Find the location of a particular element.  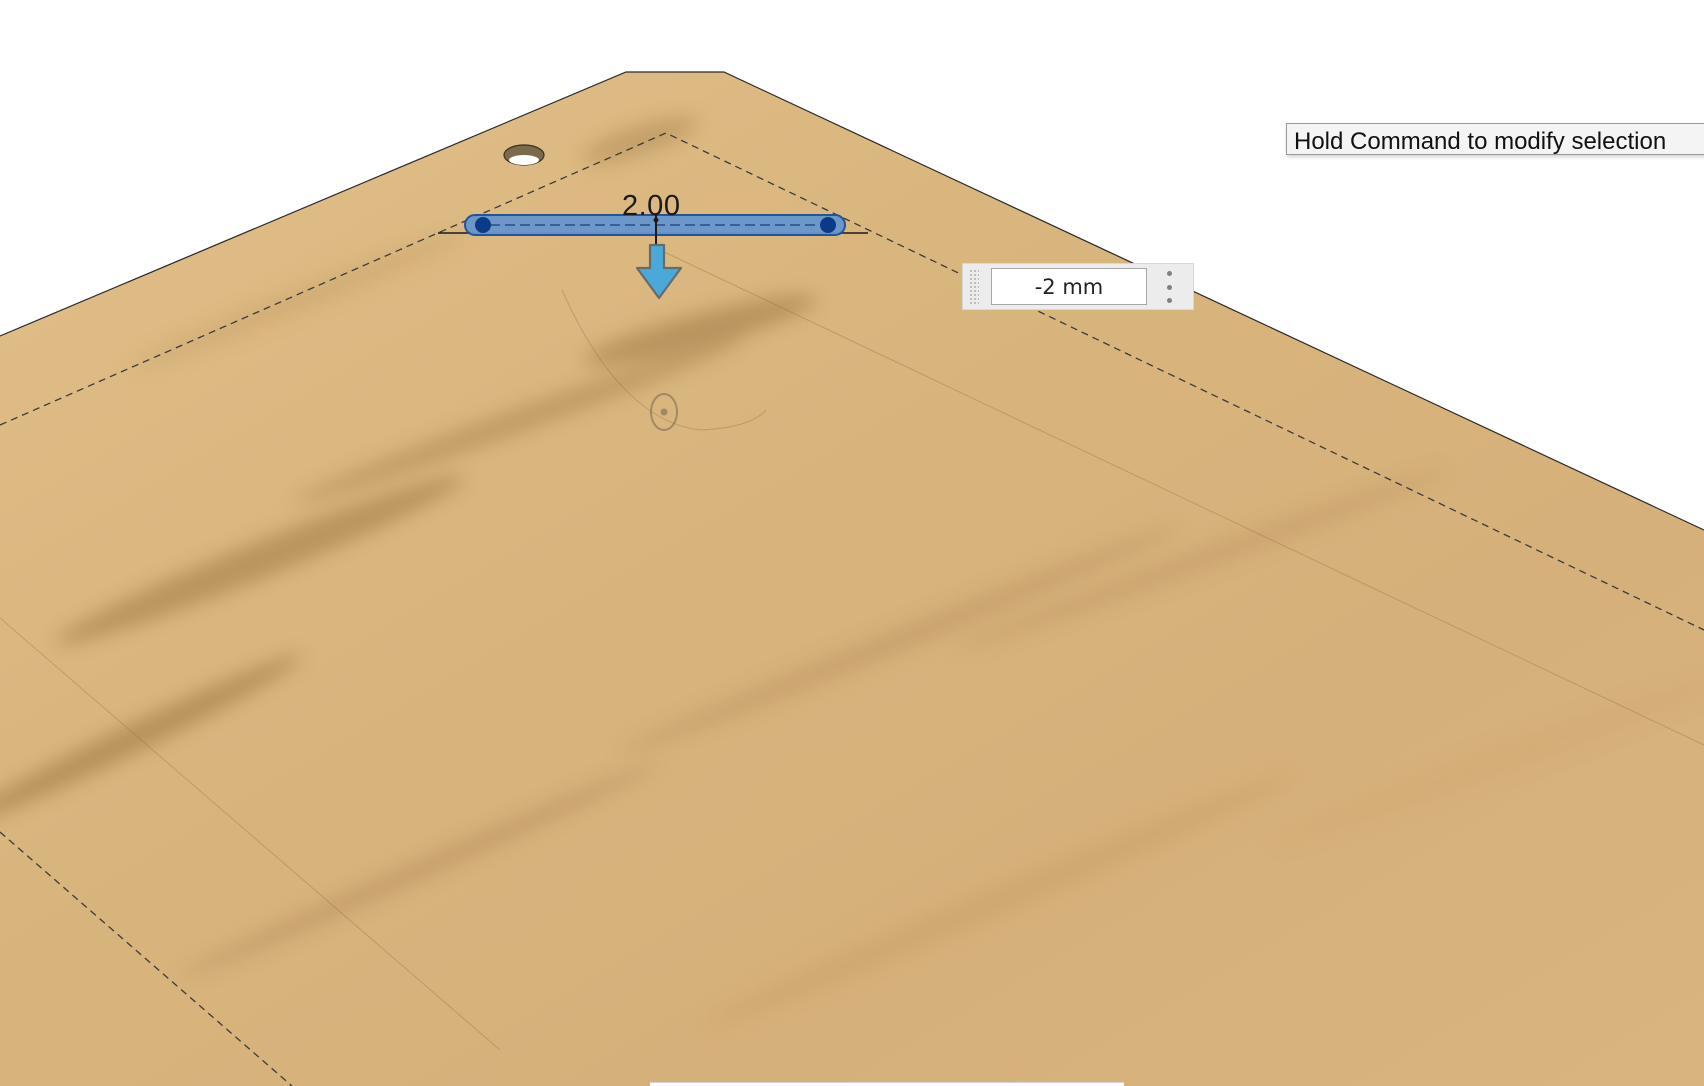

bottom-panel-edge is located at coordinates (887, 1084).